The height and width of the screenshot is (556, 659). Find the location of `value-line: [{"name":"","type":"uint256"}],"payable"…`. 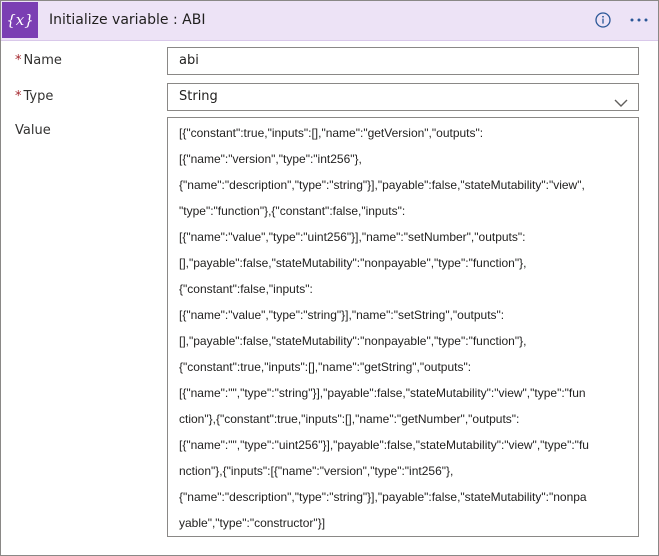

value-line: [{"name":"","type":"uint256"}],"payable"… is located at coordinates (384, 445).